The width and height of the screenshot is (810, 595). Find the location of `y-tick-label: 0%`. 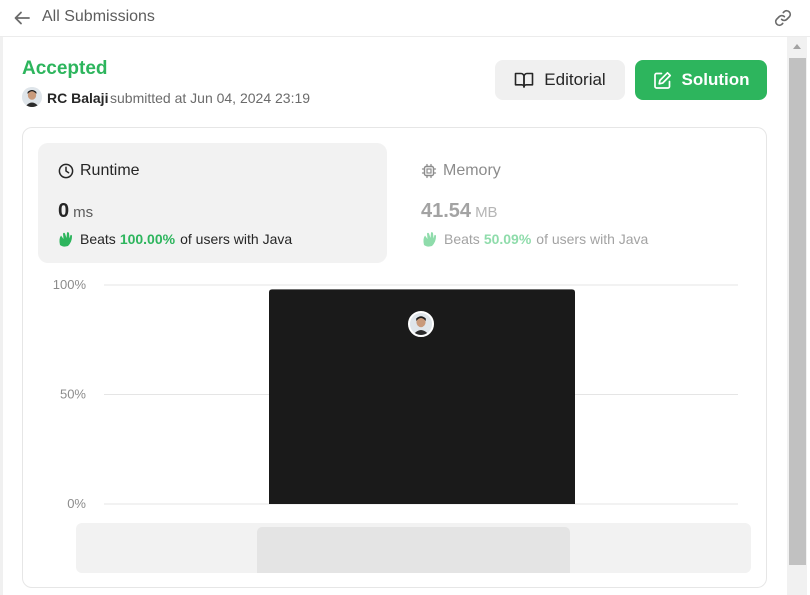

y-tick-label: 0% is located at coordinates (76, 503).